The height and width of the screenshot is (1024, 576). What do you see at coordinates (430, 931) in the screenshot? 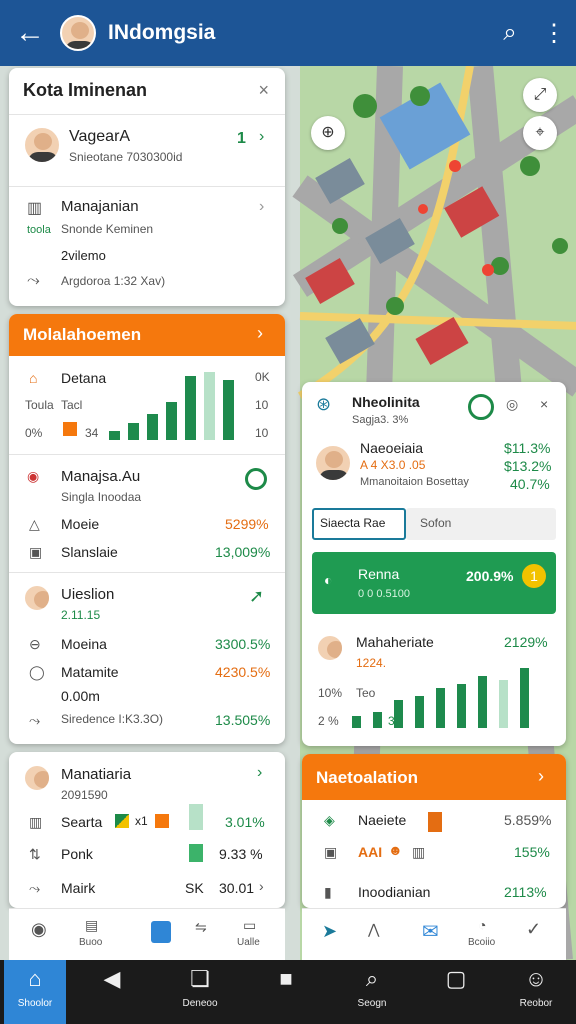
I see `chat-icon: ✉` at bounding box center [430, 931].